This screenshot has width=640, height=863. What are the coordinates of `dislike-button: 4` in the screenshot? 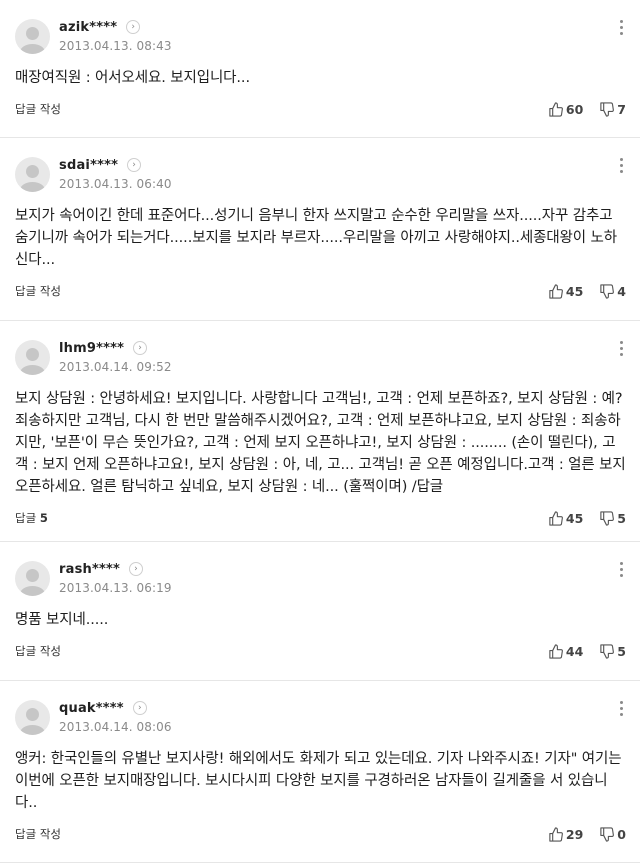 It's located at (612, 291).